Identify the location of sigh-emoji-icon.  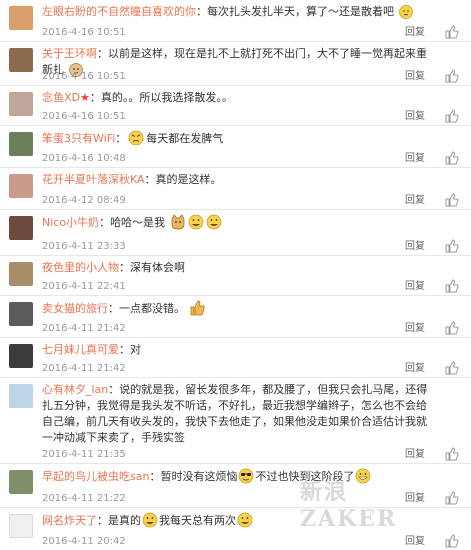
(405, 12).